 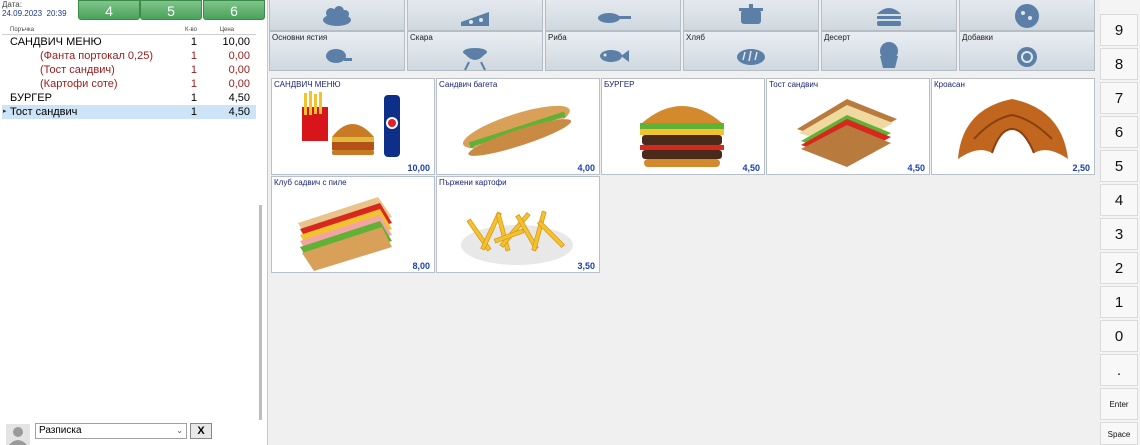 I want to click on order-item-name: САНДВИЧ МЕНЮ, so click(x=56, y=42).